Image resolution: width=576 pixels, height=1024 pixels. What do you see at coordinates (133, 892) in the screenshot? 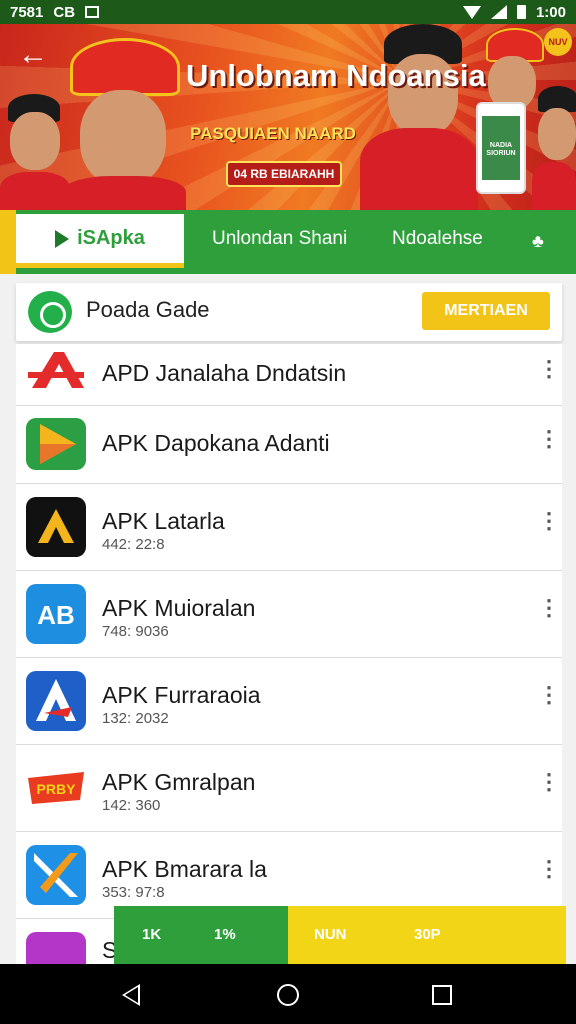
I see `app-meta: 353: 97:8` at bounding box center [133, 892].